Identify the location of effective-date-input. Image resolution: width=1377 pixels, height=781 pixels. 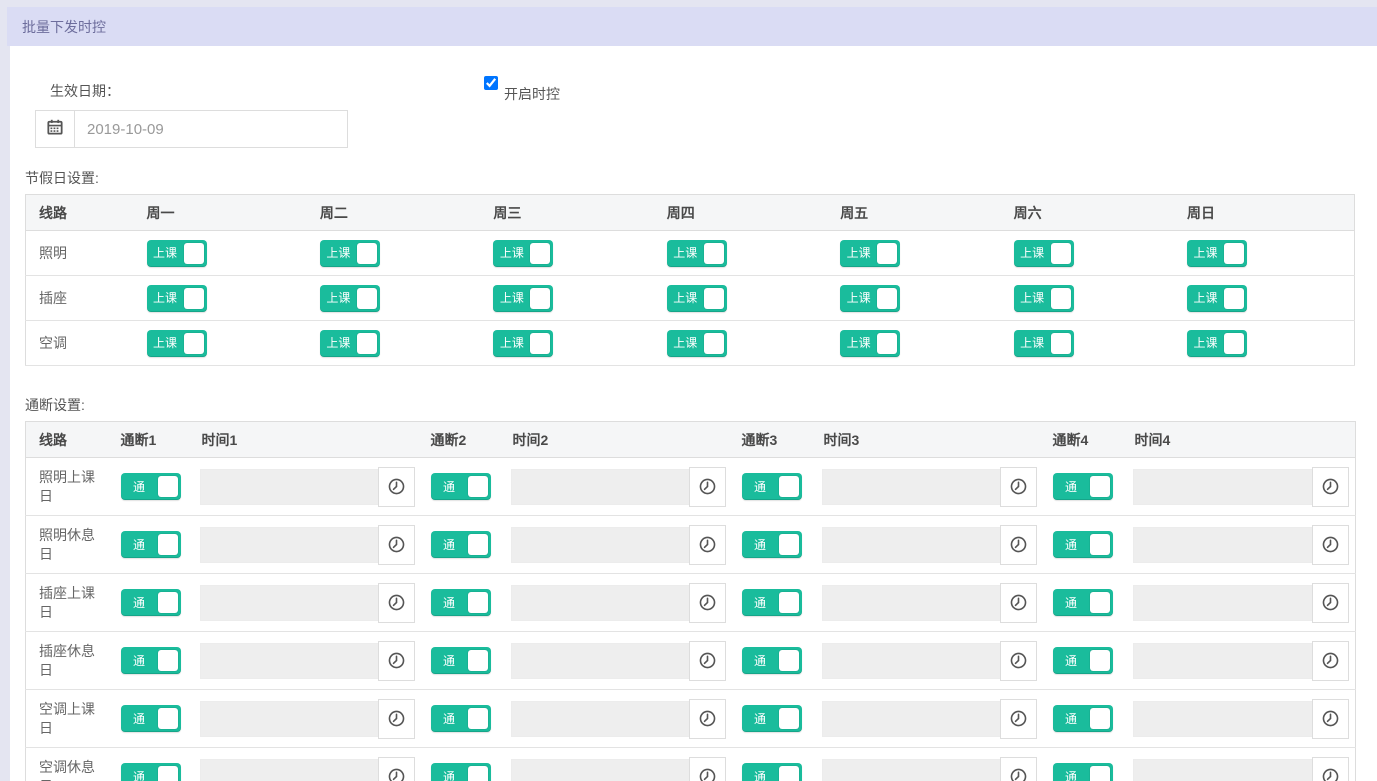
(211, 129).